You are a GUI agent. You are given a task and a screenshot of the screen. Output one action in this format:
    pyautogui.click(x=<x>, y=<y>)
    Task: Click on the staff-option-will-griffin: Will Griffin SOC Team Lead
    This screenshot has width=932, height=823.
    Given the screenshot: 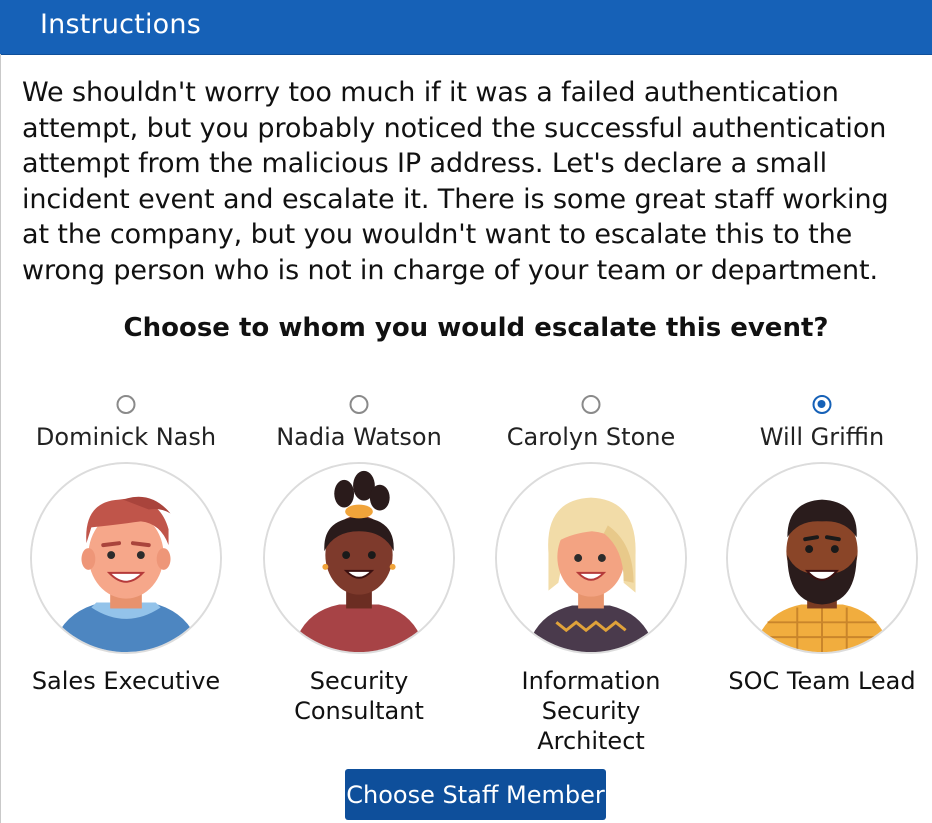 What is the action you would take?
    pyautogui.click(x=819, y=582)
    